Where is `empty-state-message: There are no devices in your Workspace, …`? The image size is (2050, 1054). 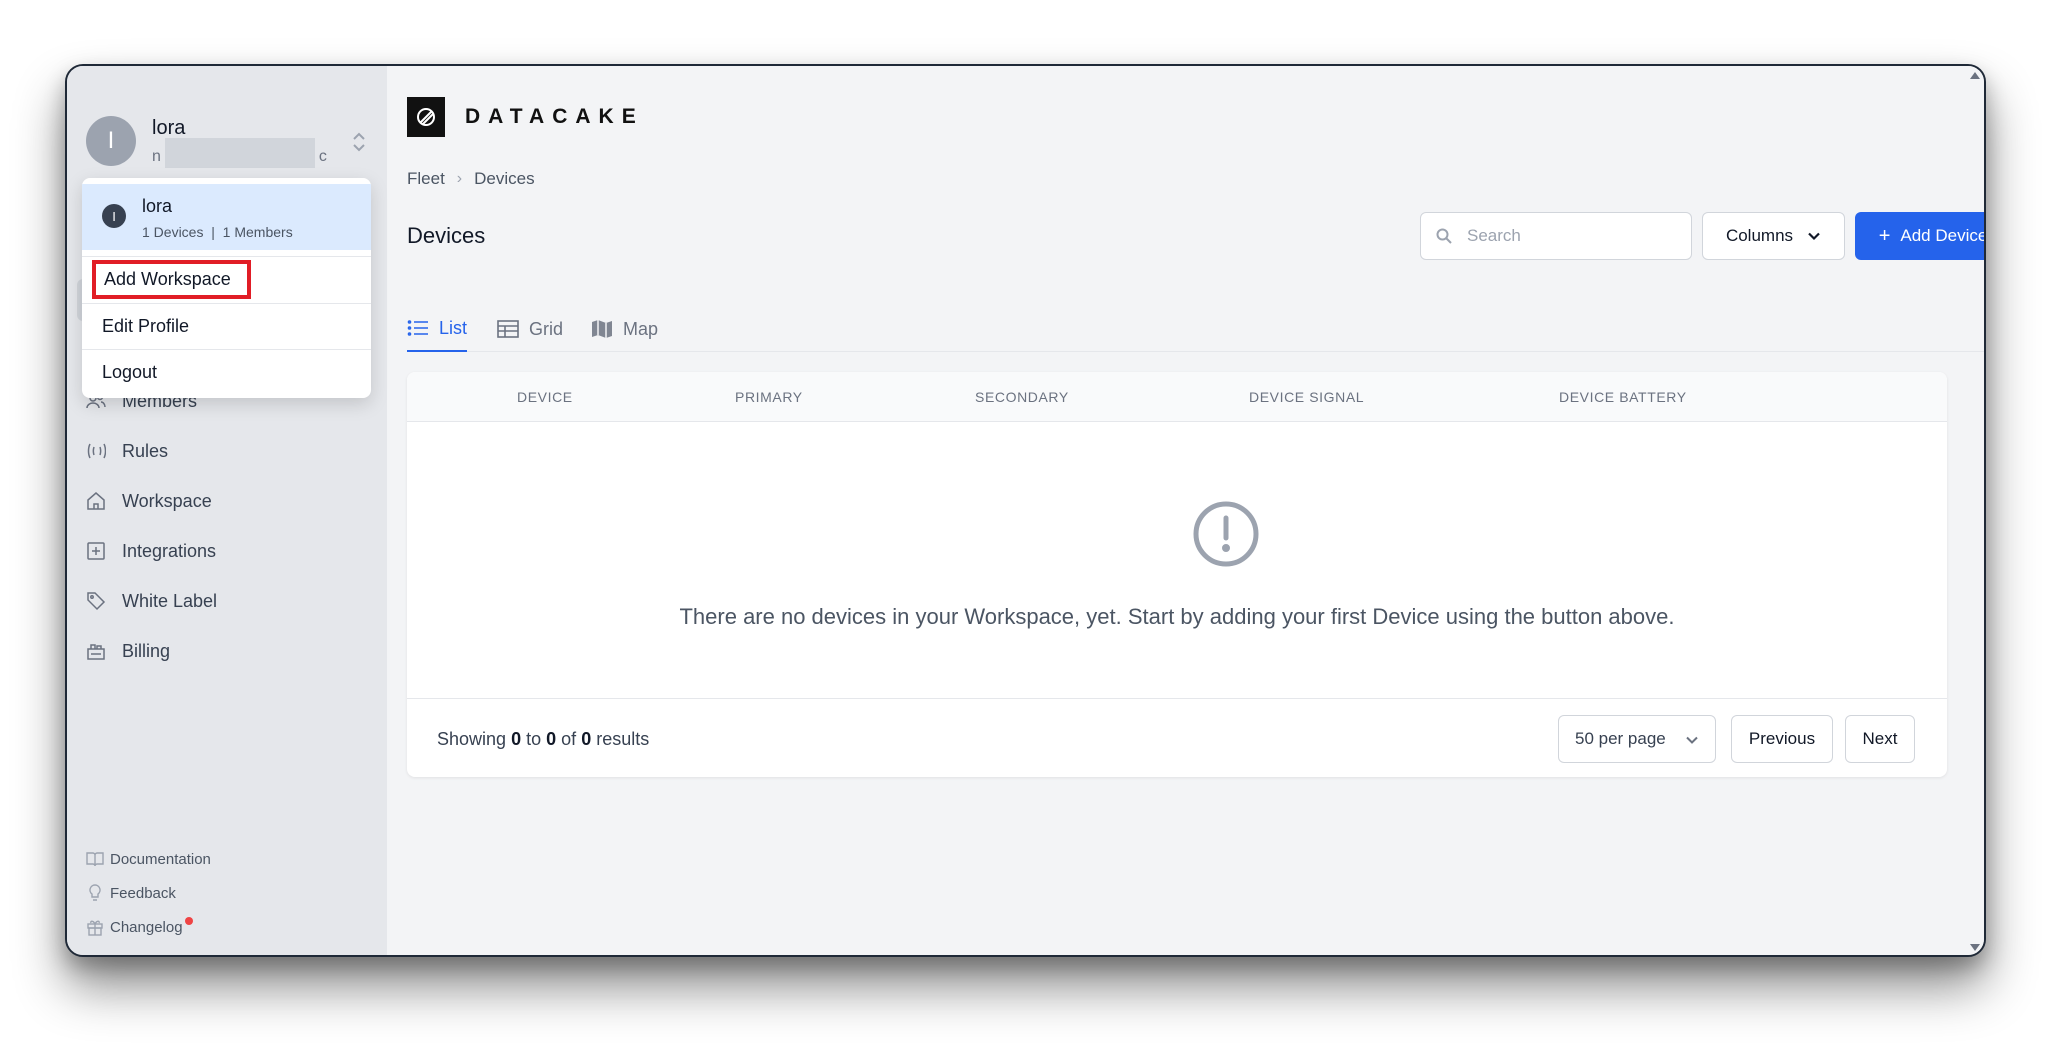
empty-state-message: There are no devices in your Workspace, … is located at coordinates (1177, 616).